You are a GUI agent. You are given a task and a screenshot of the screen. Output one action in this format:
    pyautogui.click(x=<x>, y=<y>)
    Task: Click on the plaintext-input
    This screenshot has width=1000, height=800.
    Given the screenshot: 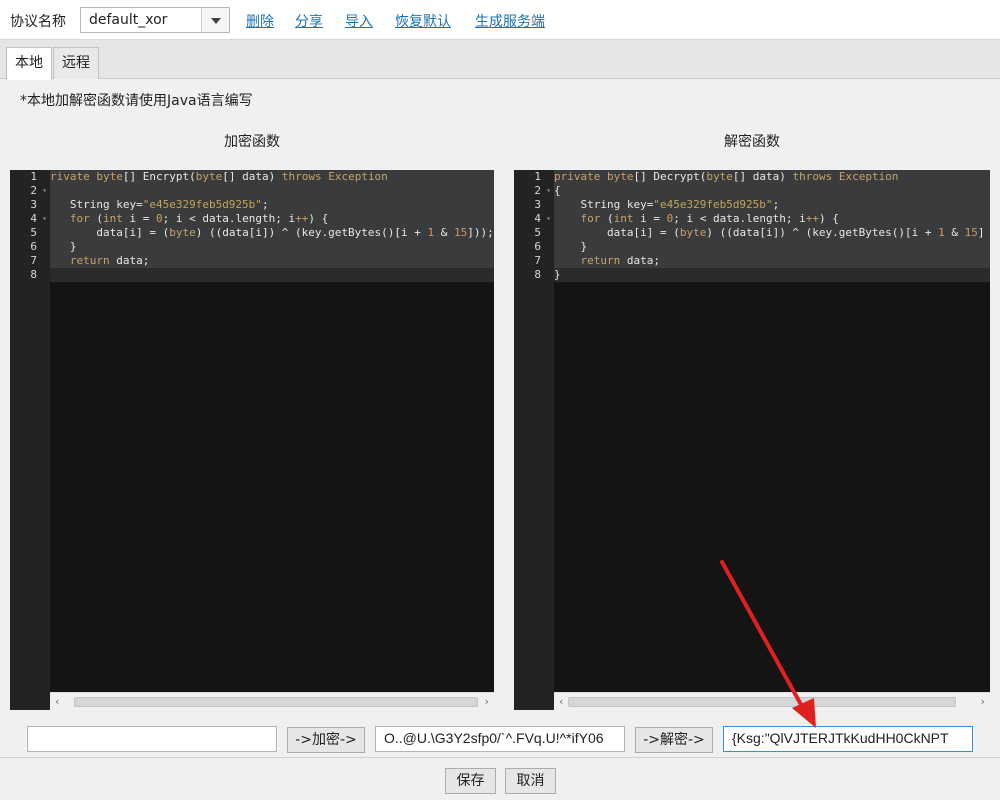 What is the action you would take?
    pyautogui.click(x=152, y=739)
    